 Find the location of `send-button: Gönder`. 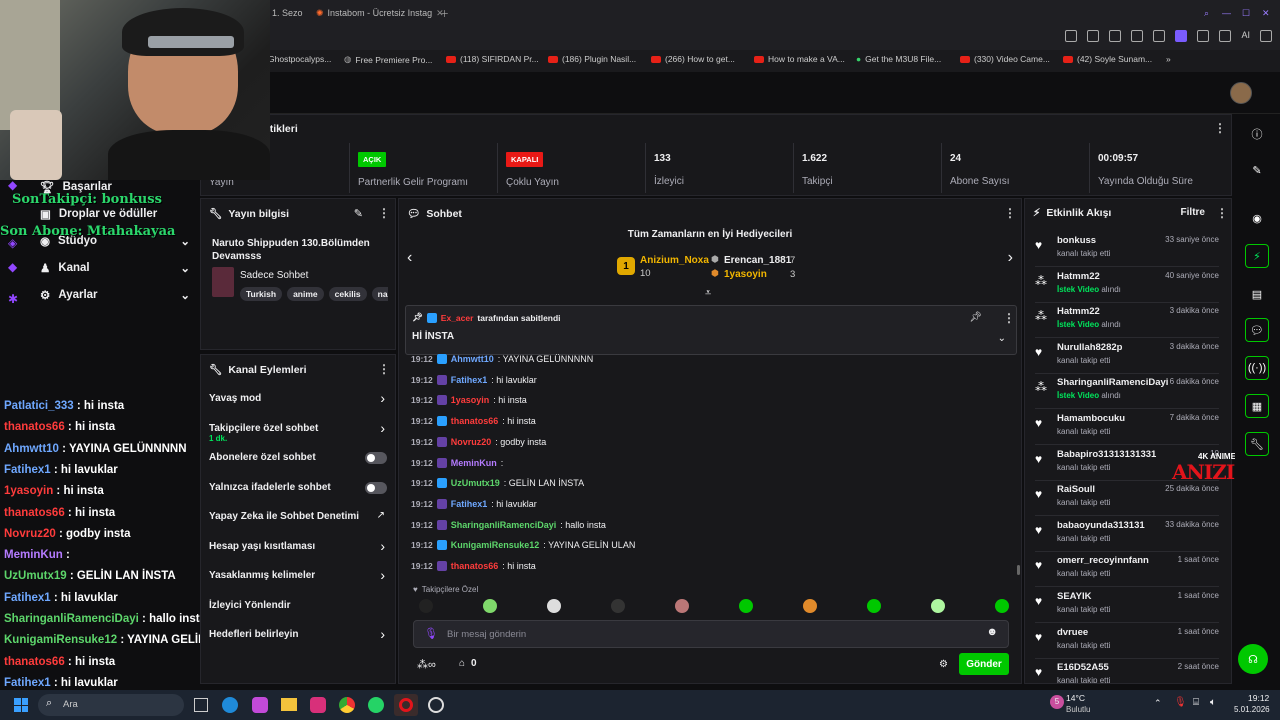

send-button: Gönder is located at coordinates (984, 664).